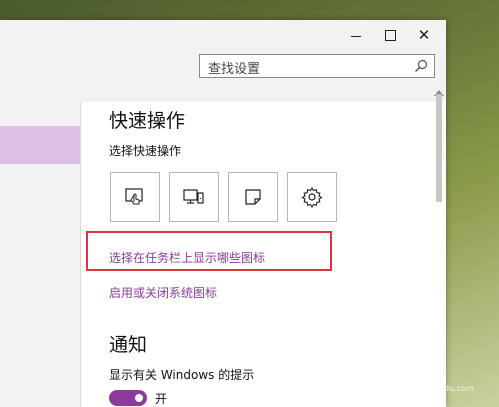 The image size is (499, 407). What do you see at coordinates (234, 69) in the screenshot?
I see `search-placeholder: 查找设置` at bounding box center [234, 69].